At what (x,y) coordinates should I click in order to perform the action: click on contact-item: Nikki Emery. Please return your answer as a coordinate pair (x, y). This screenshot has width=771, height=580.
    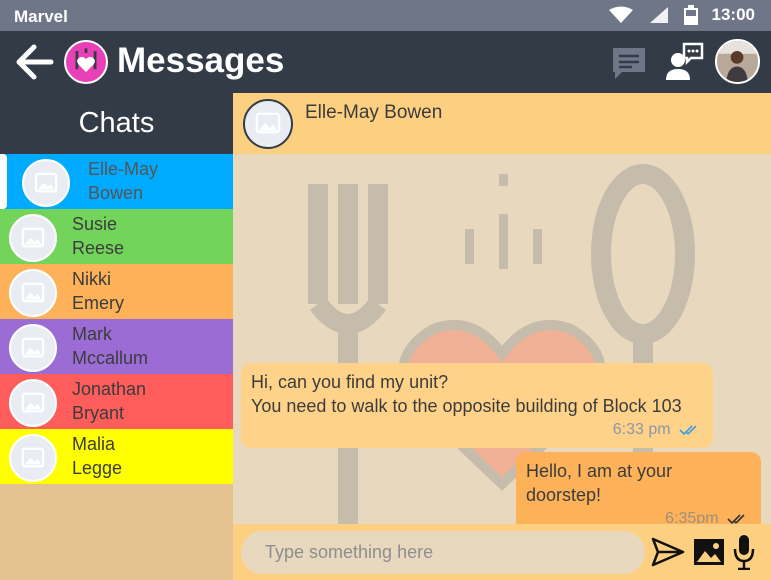
    Looking at the image, I should click on (116, 291).